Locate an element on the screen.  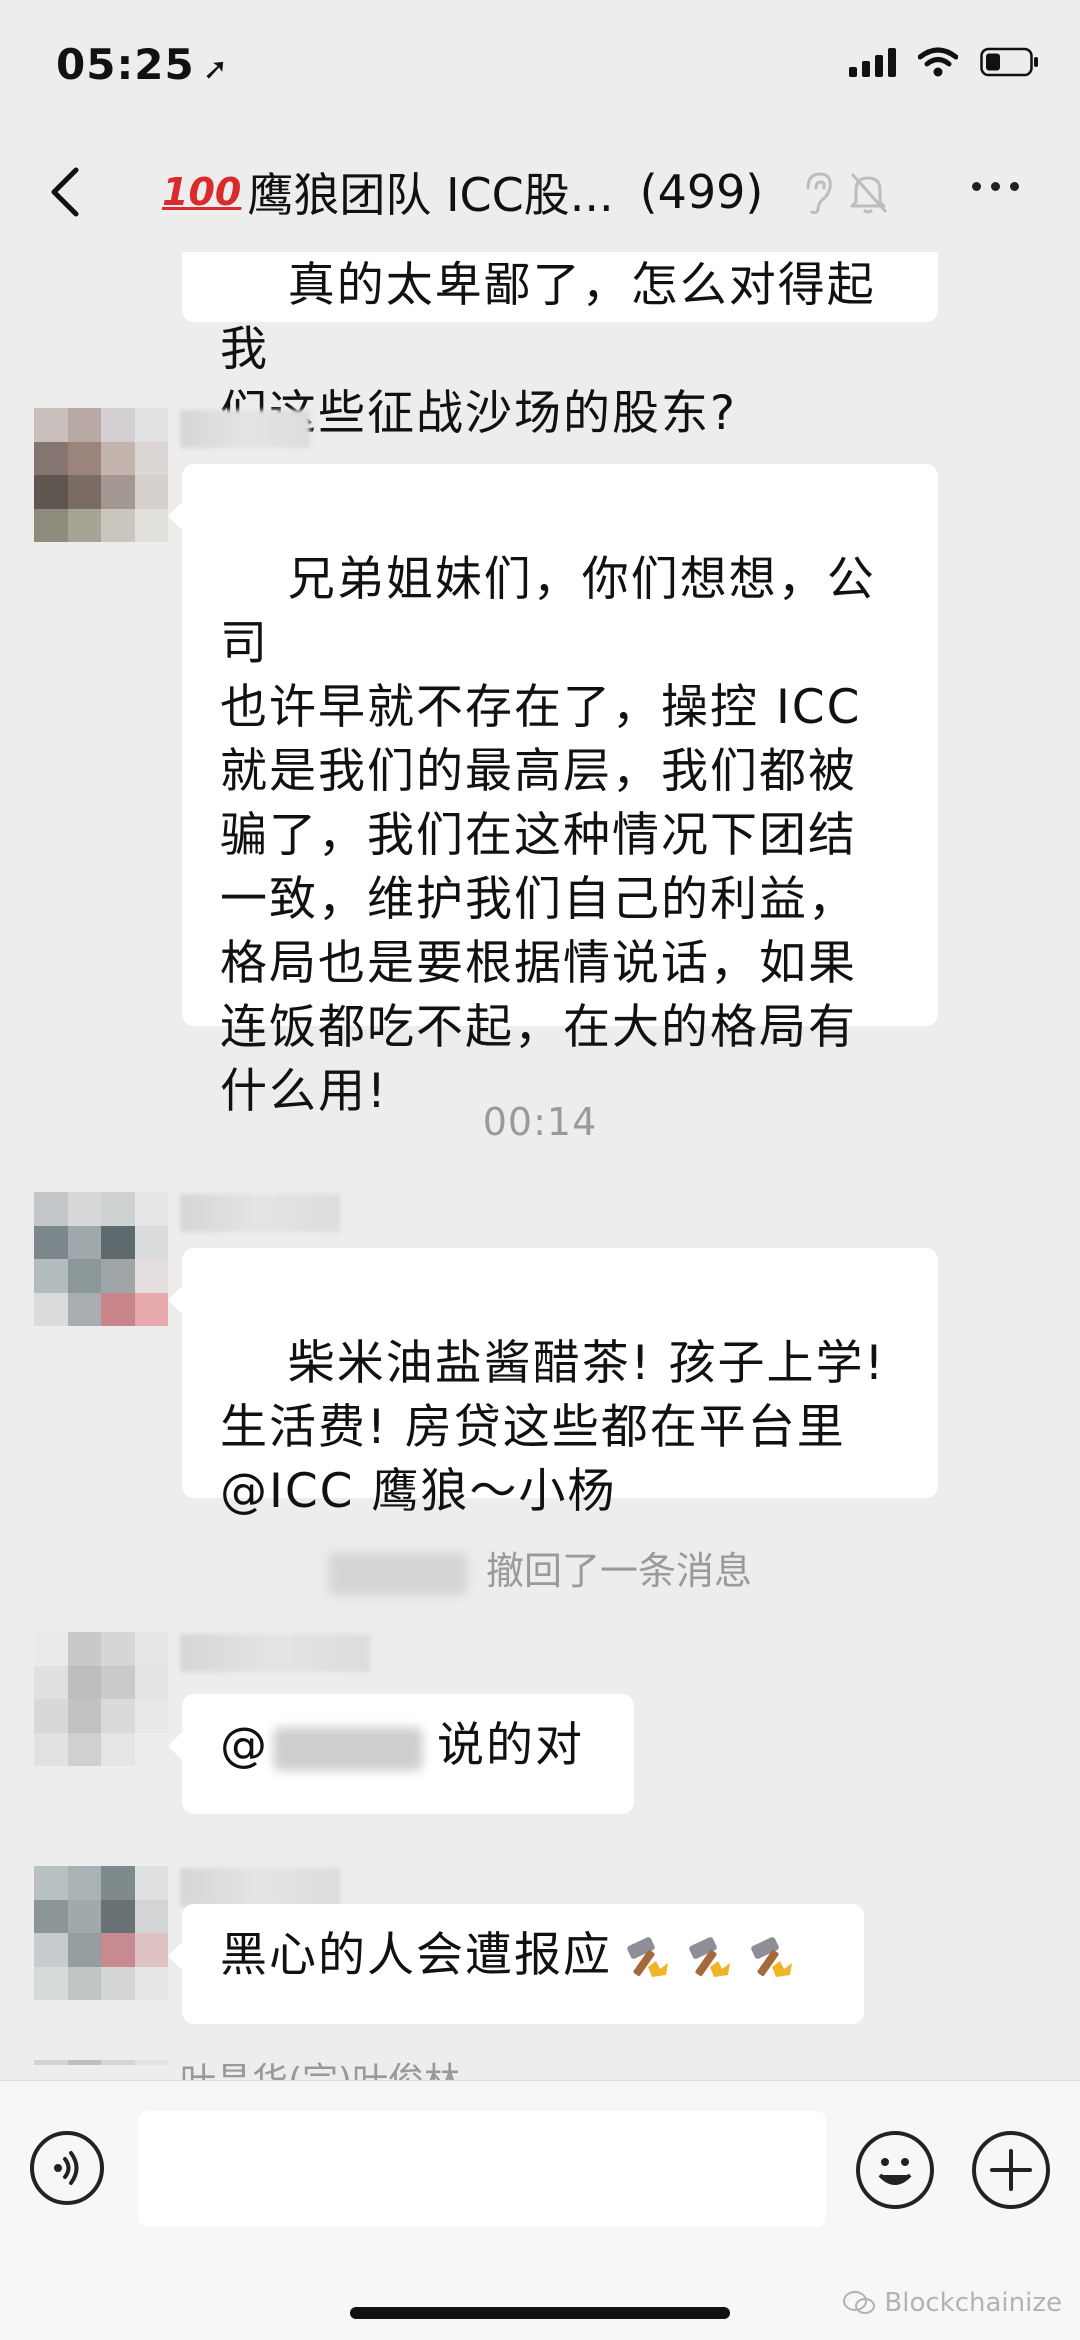
chevron-left-icon is located at coordinates (65, 192).